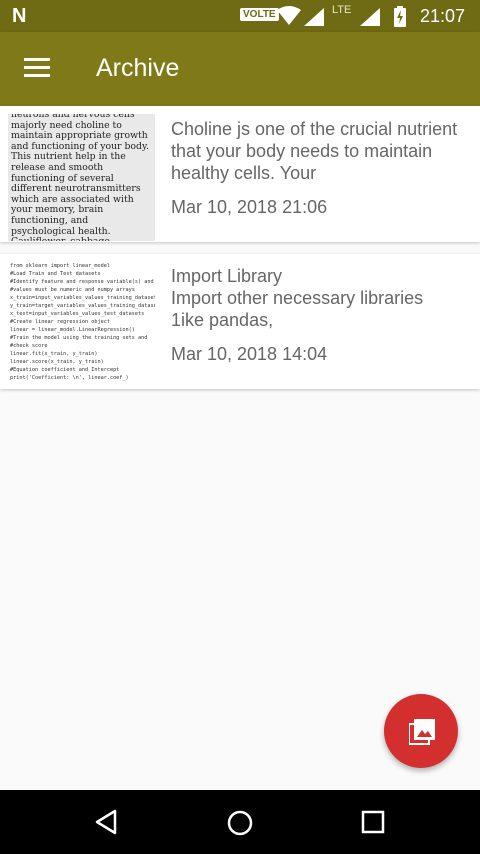 This screenshot has width=480, height=854. Describe the element at coordinates (37, 68) in the screenshot. I see `hamburger-menu-icon` at that location.